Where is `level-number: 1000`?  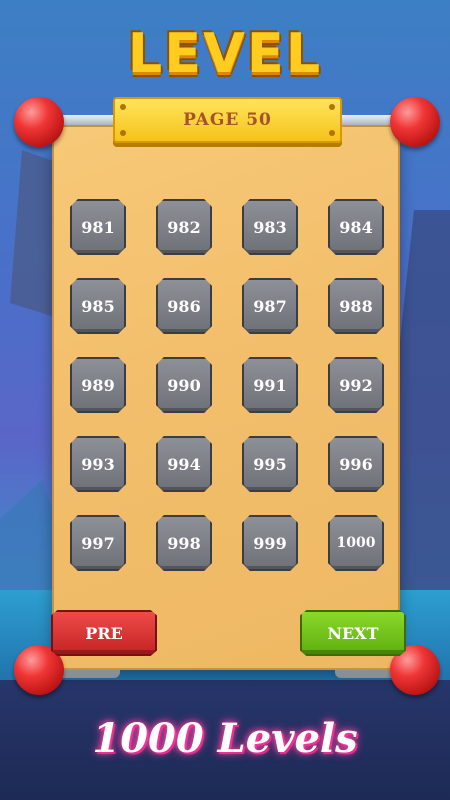
level-number: 1000 is located at coordinates (356, 543).